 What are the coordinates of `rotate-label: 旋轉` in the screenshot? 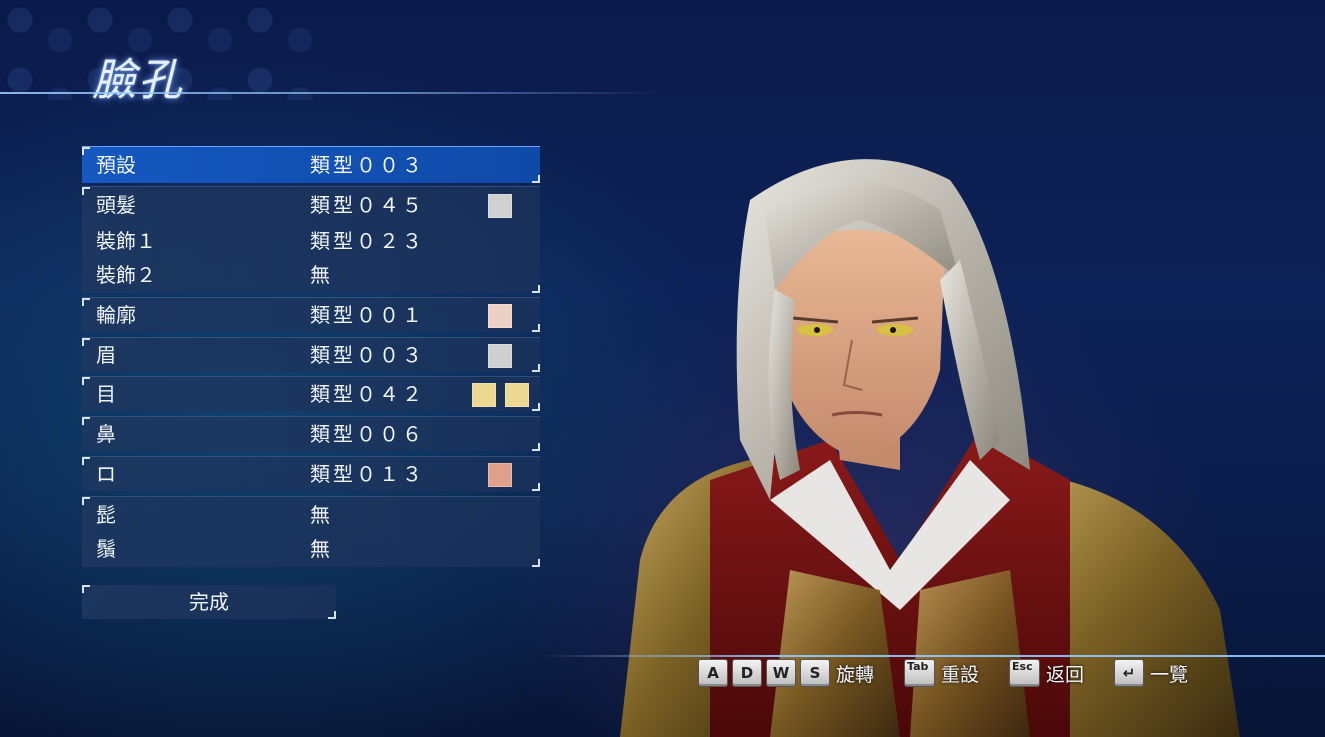 It's located at (855, 674).